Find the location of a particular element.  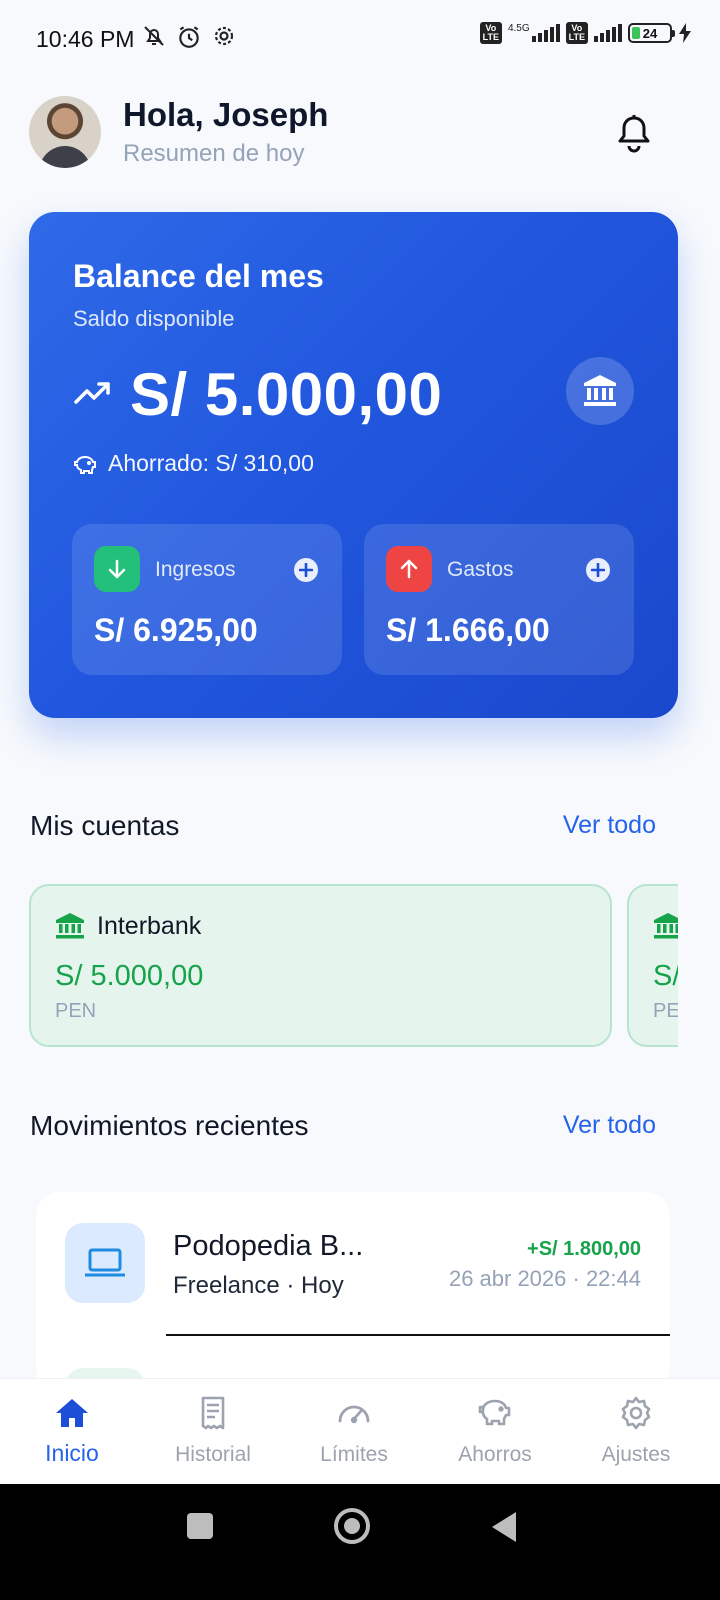

bottom-navigation: Inicio Historial Límites Ahorros Ajustes is located at coordinates (360, 1431).